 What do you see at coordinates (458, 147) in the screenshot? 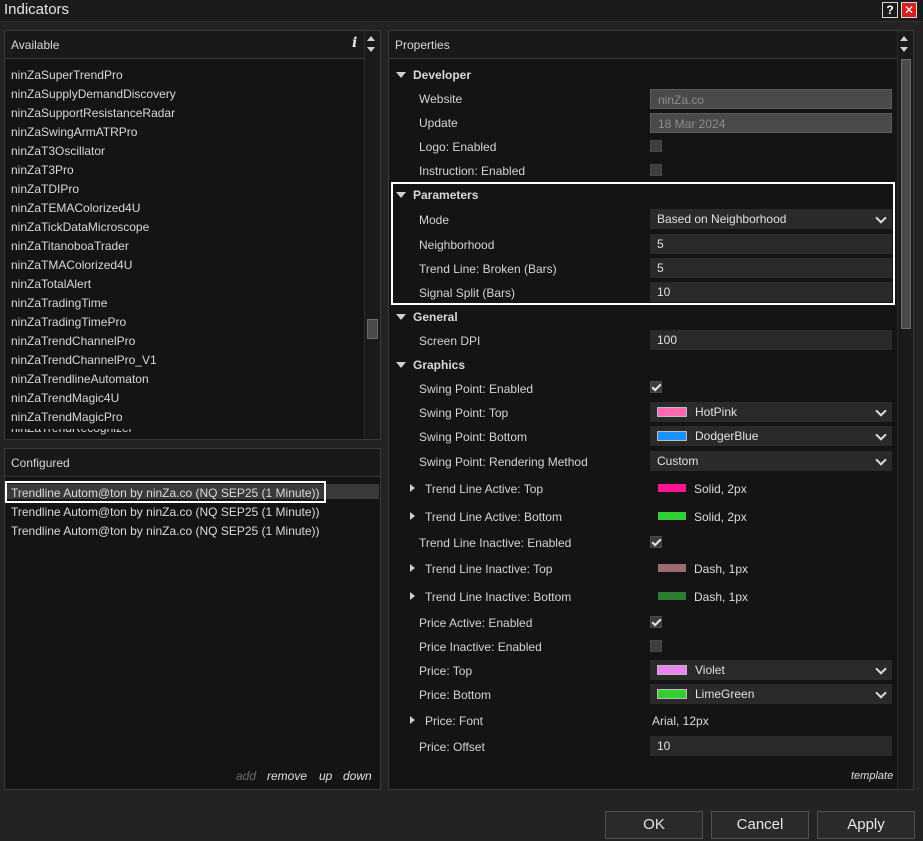
I see `logo-label: Logo: Enabled` at bounding box center [458, 147].